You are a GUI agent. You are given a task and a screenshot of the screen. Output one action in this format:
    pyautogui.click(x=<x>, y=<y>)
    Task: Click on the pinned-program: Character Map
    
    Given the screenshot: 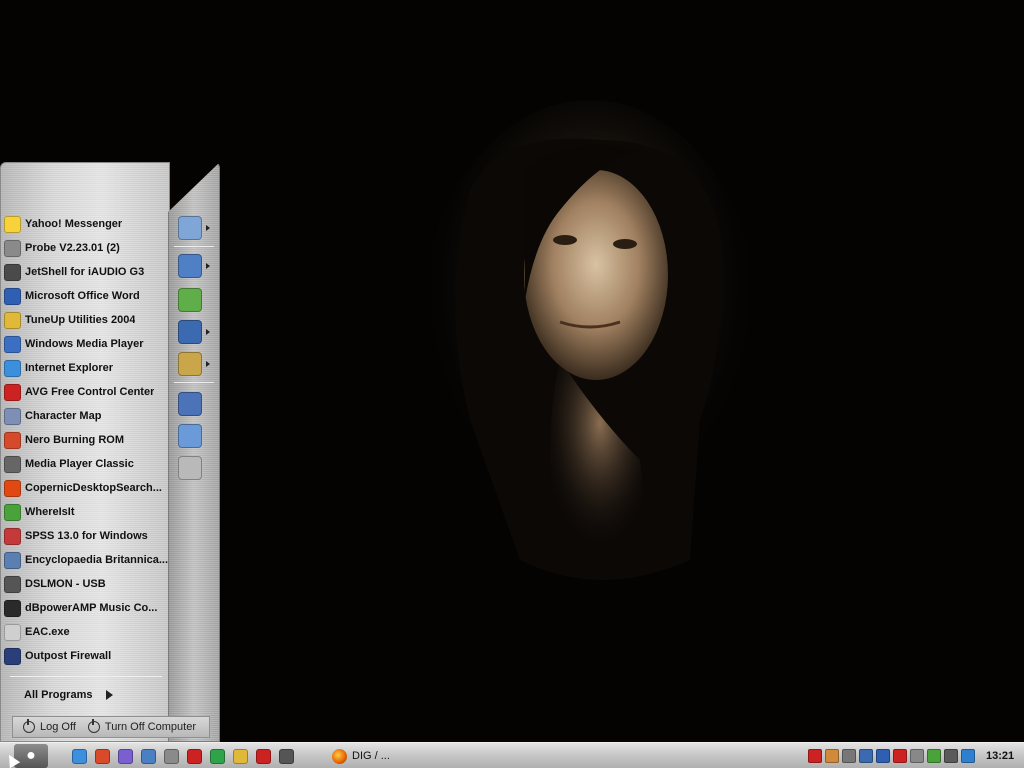 What is the action you would take?
    pyautogui.click(x=86, y=416)
    